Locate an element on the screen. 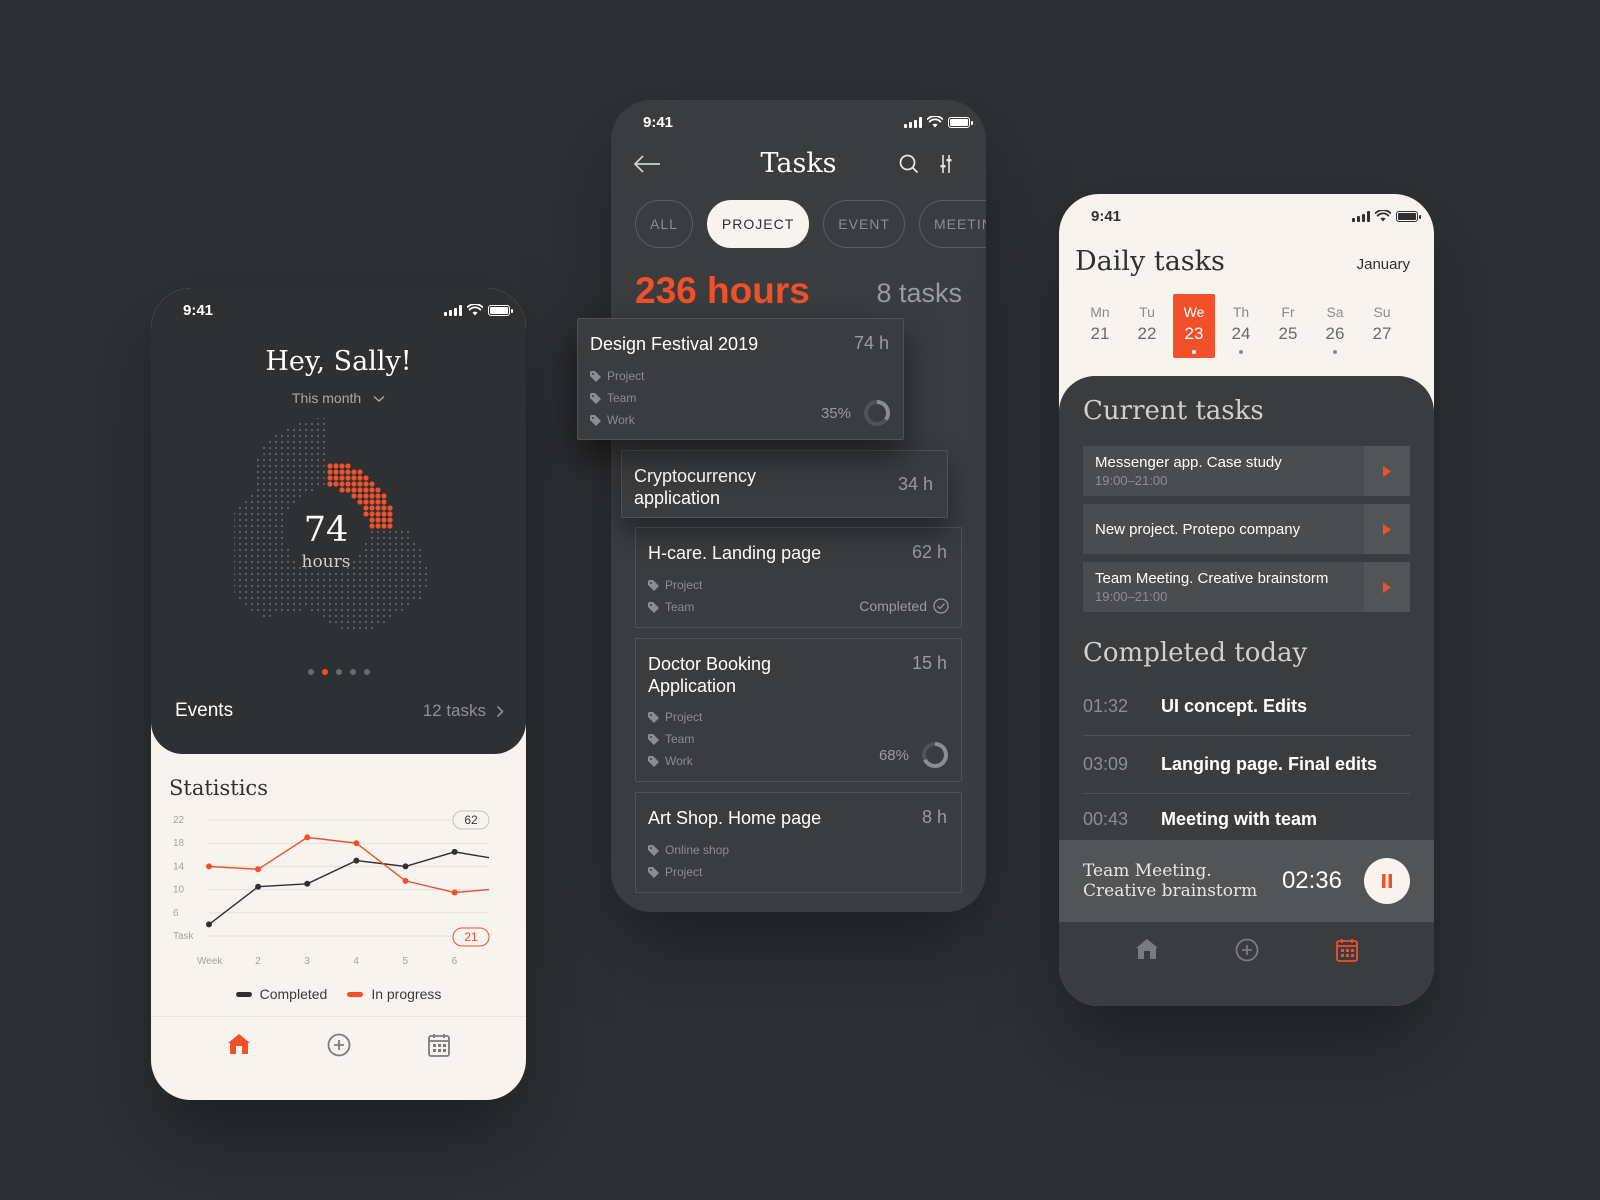 The width and height of the screenshot is (1600, 1200). day-monday: Mn 21 is located at coordinates (1100, 326).